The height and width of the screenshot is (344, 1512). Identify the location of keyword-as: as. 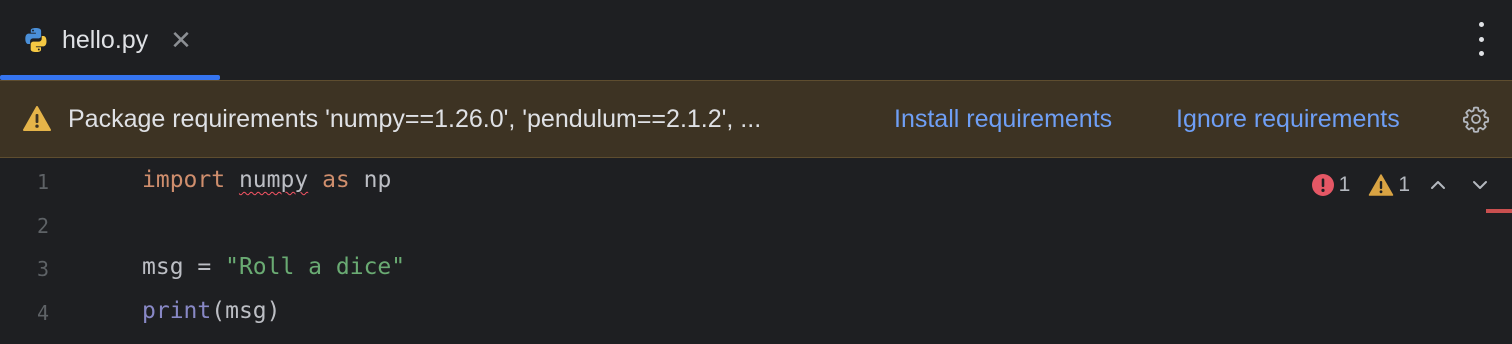
(336, 180).